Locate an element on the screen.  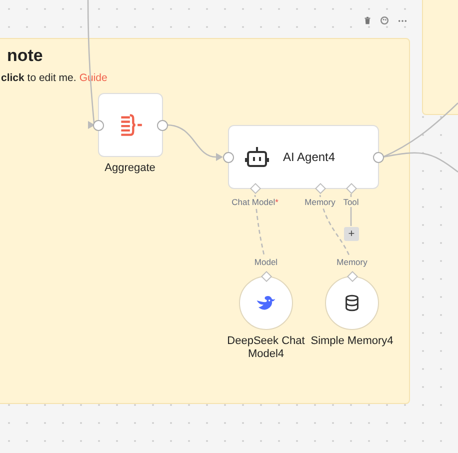
node-label: AI Agent4 is located at coordinates (309, 157).